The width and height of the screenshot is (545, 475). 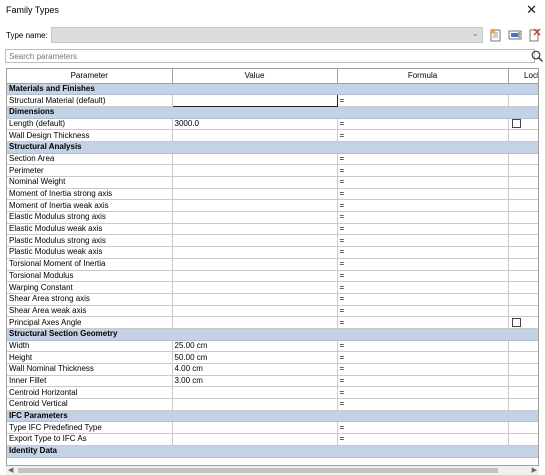 What do you see at coordinates (255, 346) in the screenshot?
I see `value-cell: 25.00 cm` at bounding box center [255, 346].